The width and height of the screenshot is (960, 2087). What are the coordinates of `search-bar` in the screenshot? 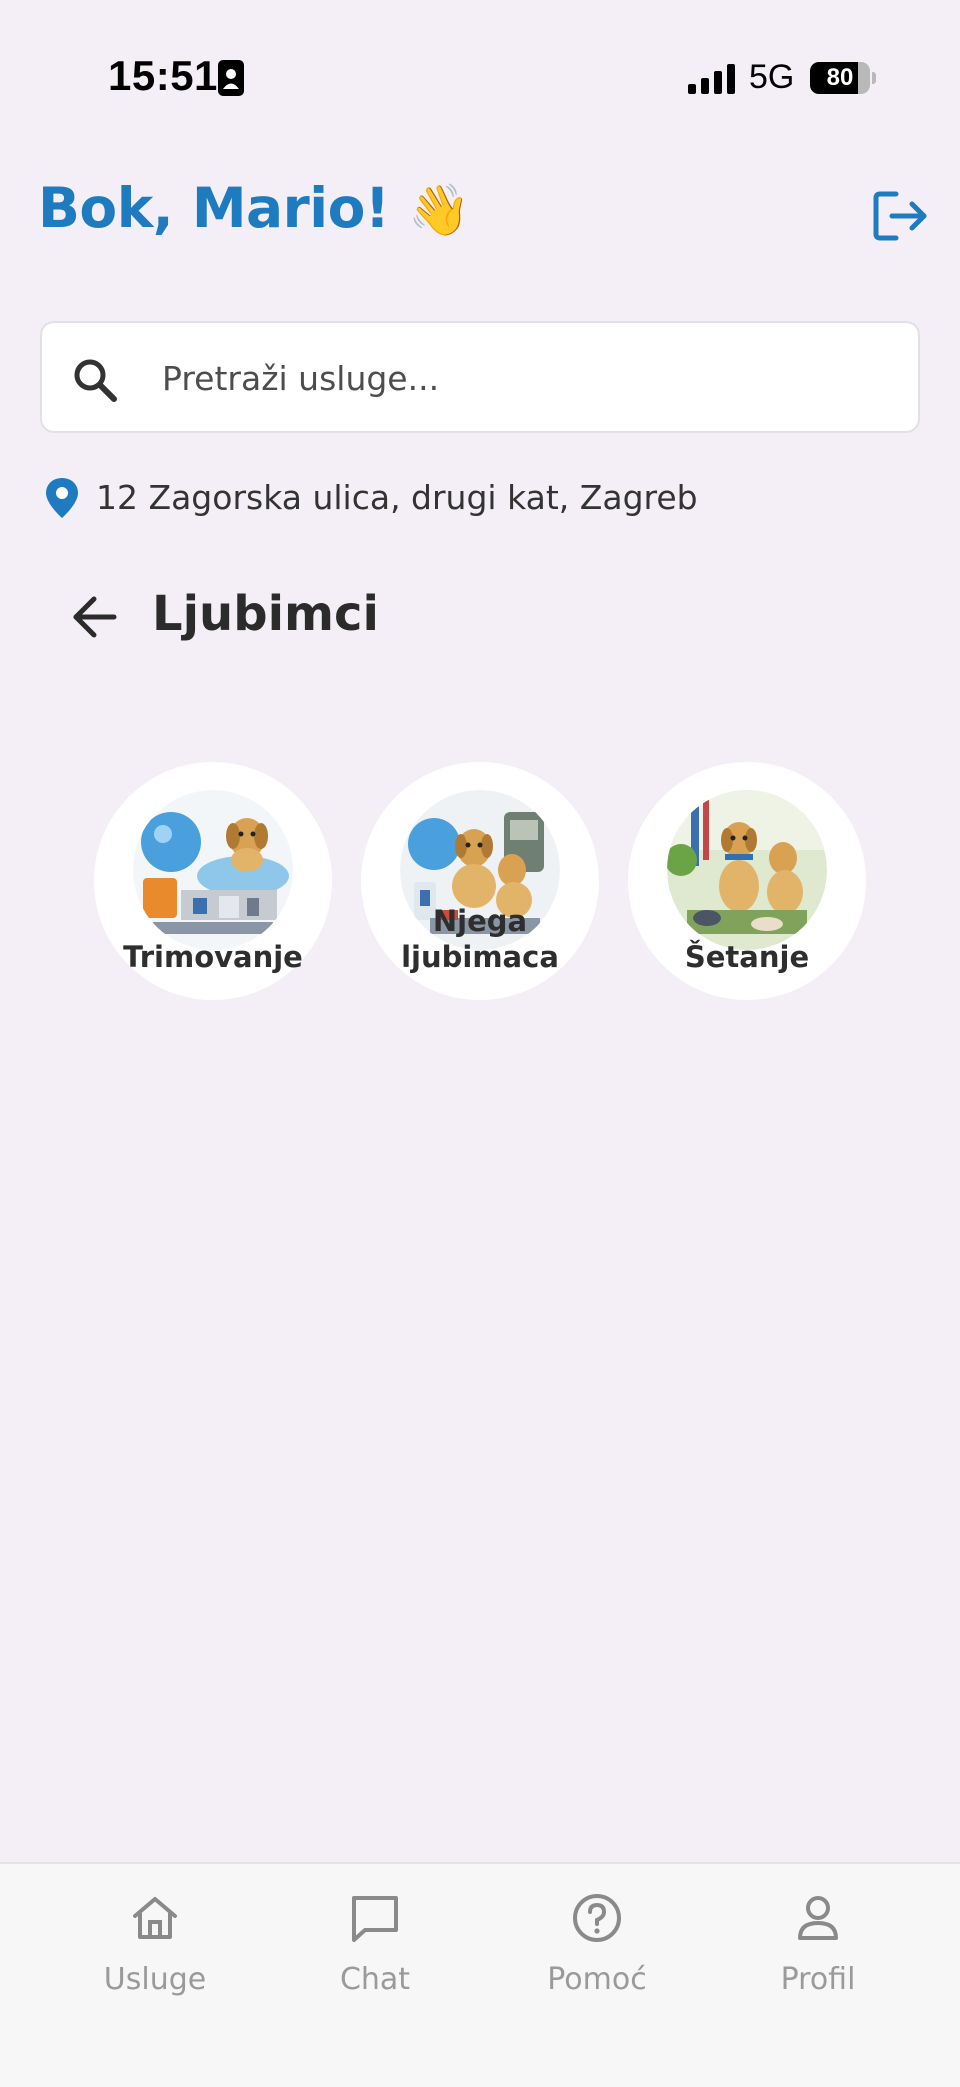 It's located at (480, 377).